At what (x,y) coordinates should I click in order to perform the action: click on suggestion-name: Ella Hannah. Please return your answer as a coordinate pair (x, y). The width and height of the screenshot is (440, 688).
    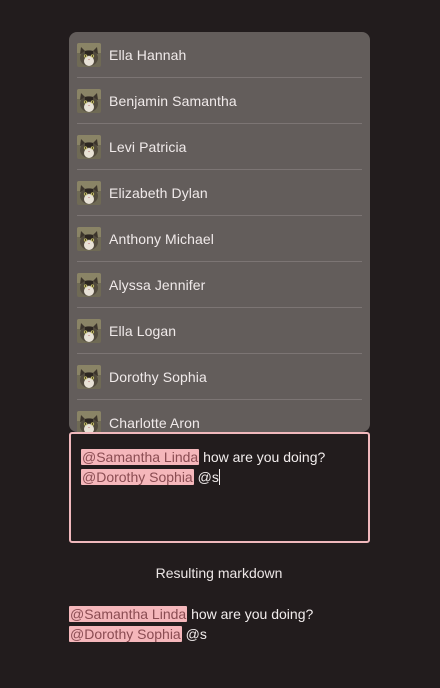
    Looking at the image, I should click on (148, 54).